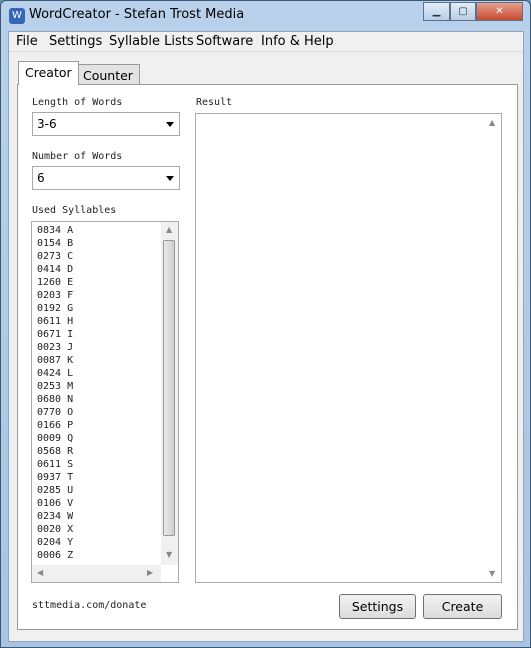 Image resolution: width=531 pixels, height=648 pixels. What do you see at coordinates (169, 388) in the screenshot?
I see `scrollbar-thumb` at bounding box center [169, 388].